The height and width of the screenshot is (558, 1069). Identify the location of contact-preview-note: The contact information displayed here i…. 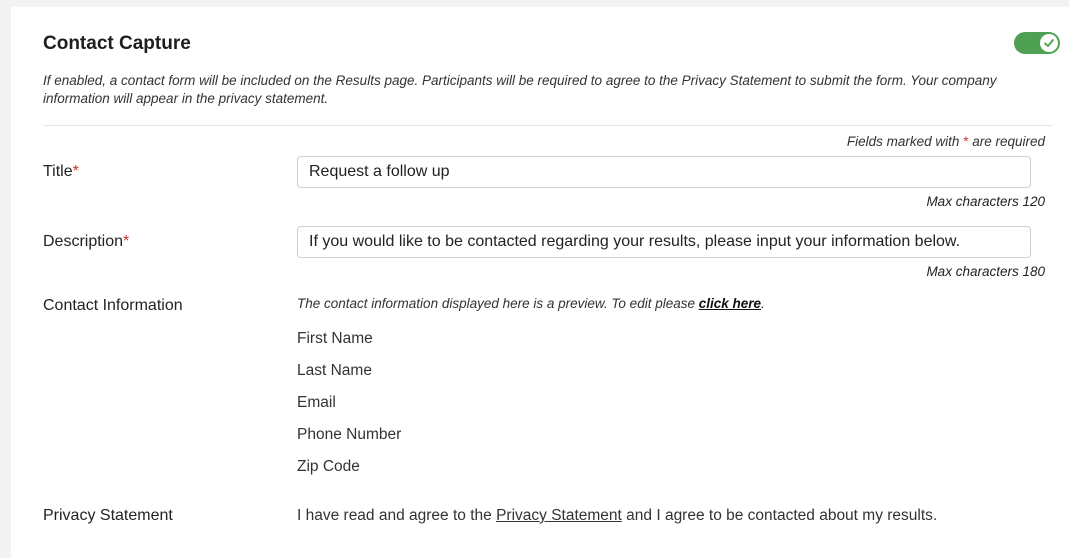
(531, 303).